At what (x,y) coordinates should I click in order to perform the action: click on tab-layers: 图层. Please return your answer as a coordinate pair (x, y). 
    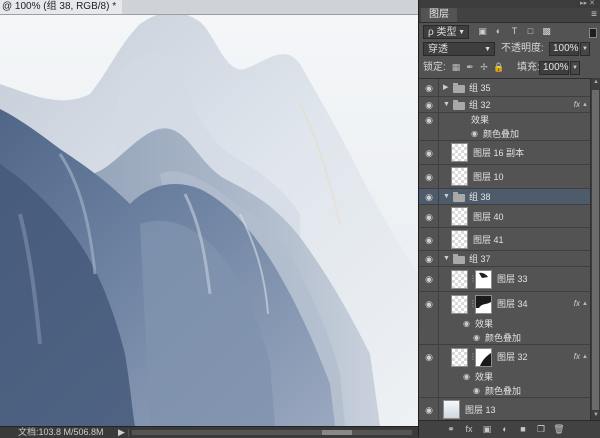
    Looking at the image, I should click on (439, 15).